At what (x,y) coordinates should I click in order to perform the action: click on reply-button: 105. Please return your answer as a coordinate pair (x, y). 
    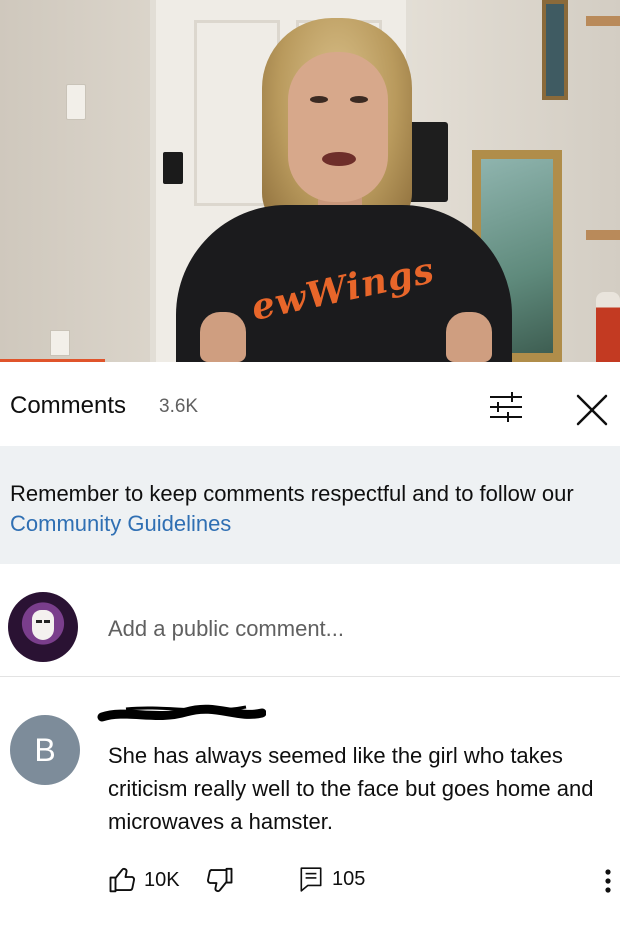
    Looking at the image, I should click on (331, 879).